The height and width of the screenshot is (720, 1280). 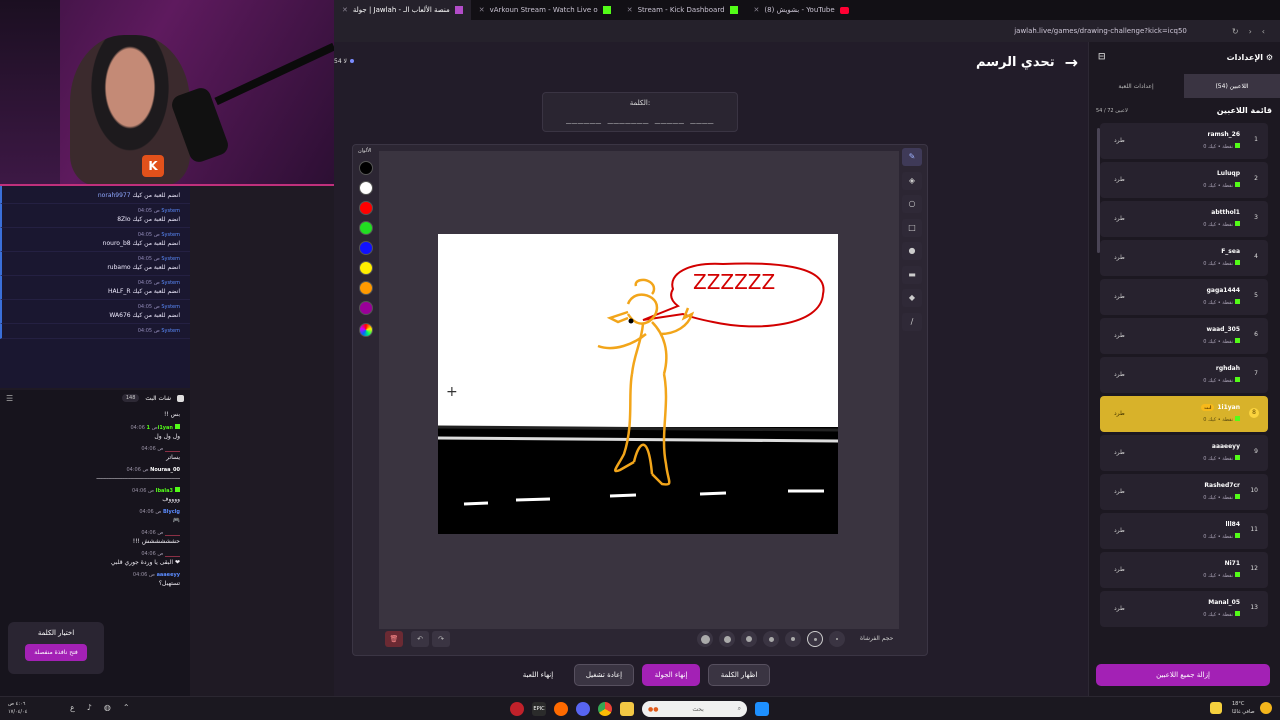 I want to click on color-swatch-green, so click(x=366, y=228).